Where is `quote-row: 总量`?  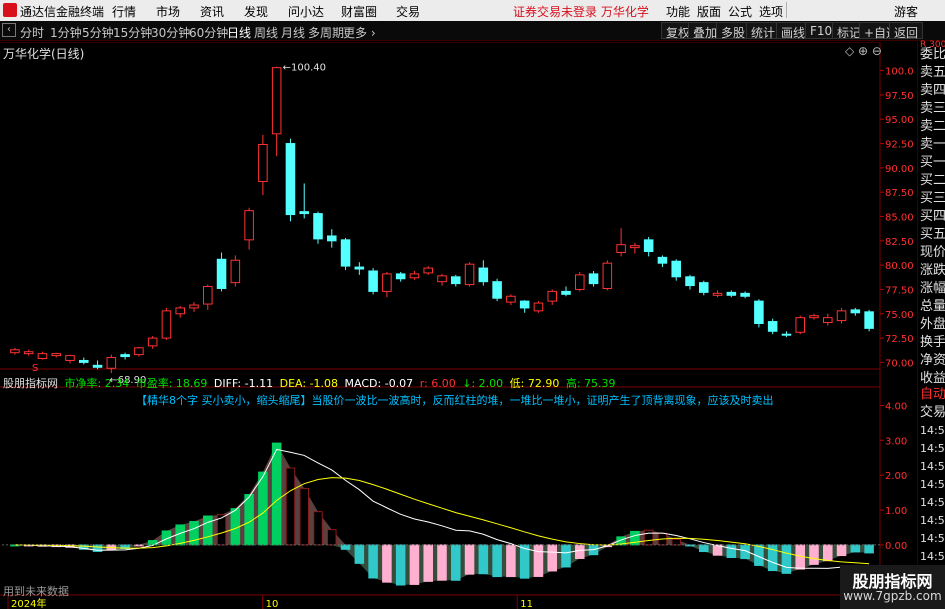
quote-row: 总量 is located at coordinates (932, 306).